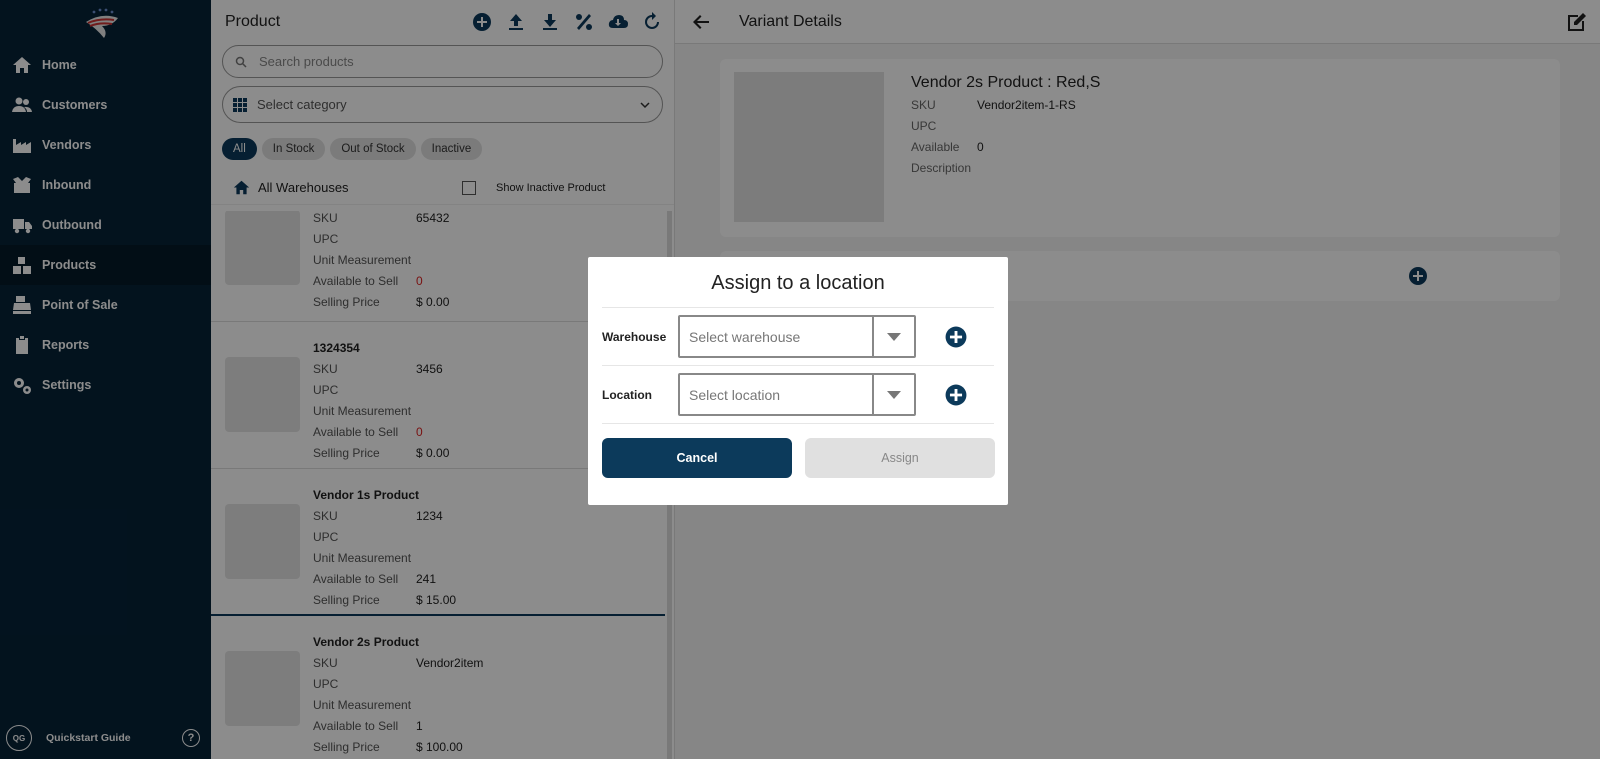 The image size is (1600, 759). What do you see at coordinates (900, 458) in the screenshot?
I see `assign-button: Assign` at bounding box center [900, 458].